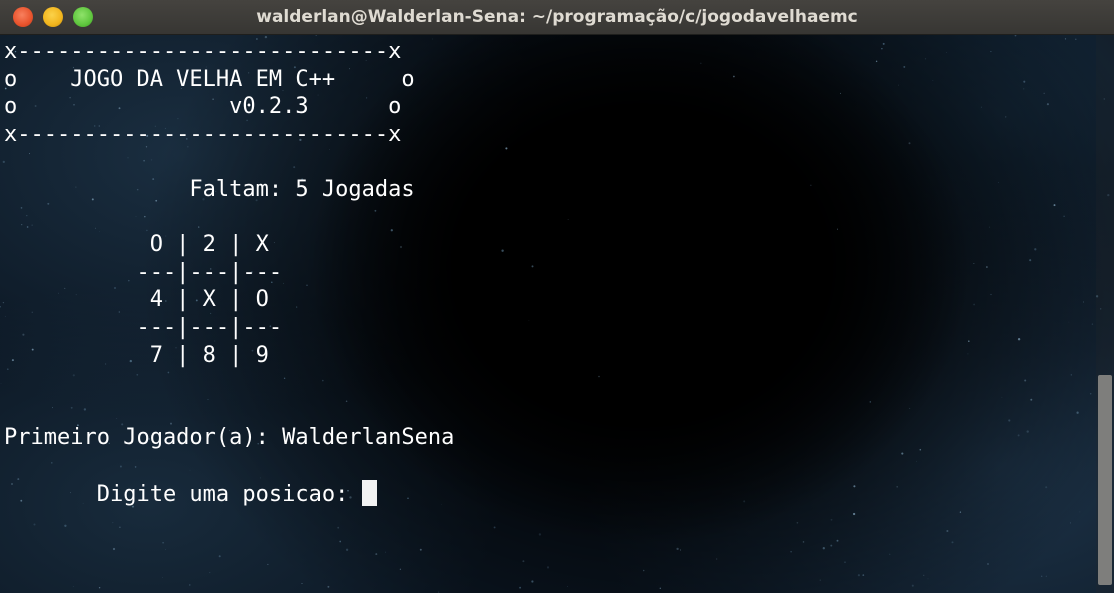  I want to click on terminal-line: ---|---|---, so click(209, 327).